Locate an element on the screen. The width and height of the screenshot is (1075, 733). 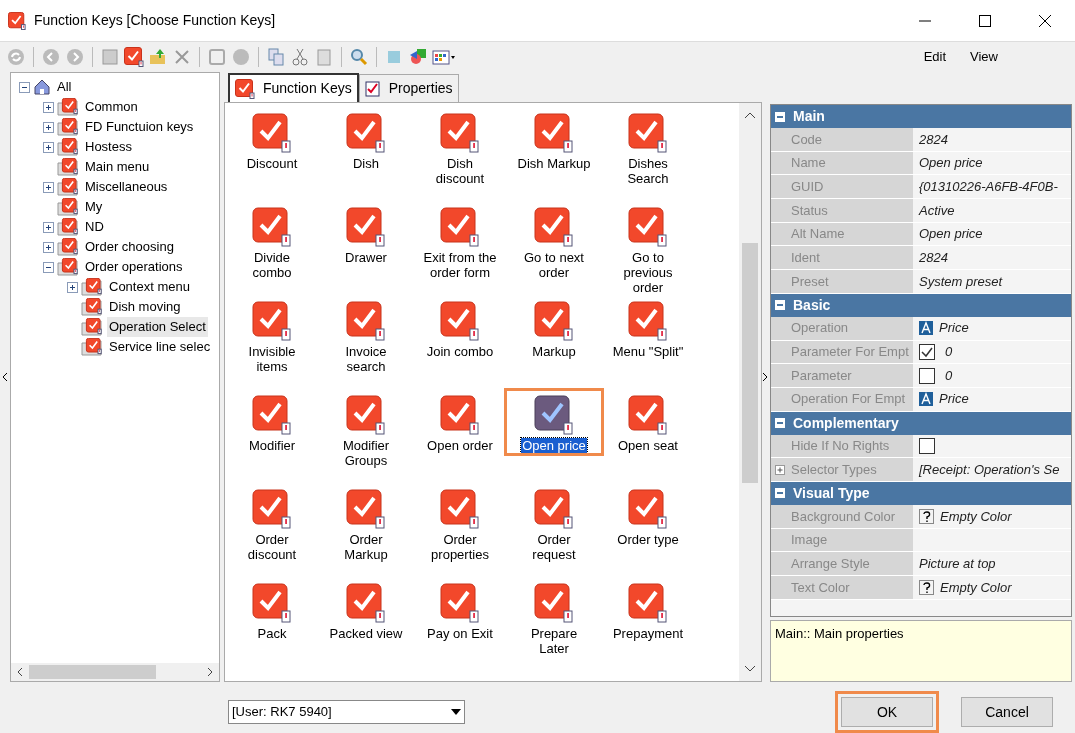
checkmark-icon is located at coordinates (134, 57).